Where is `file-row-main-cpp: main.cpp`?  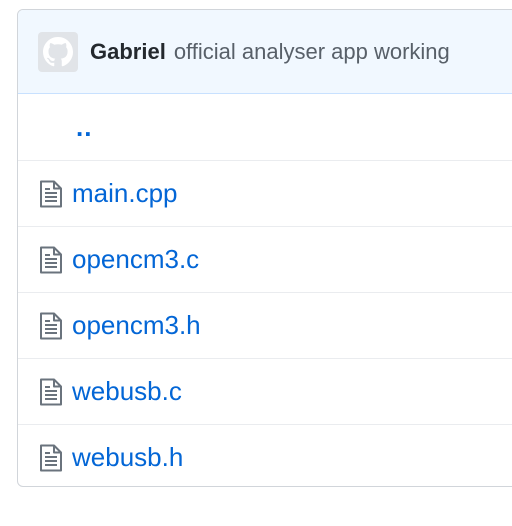
file-row-main-cpp: main.cpp is located at coordinates (265, 193).